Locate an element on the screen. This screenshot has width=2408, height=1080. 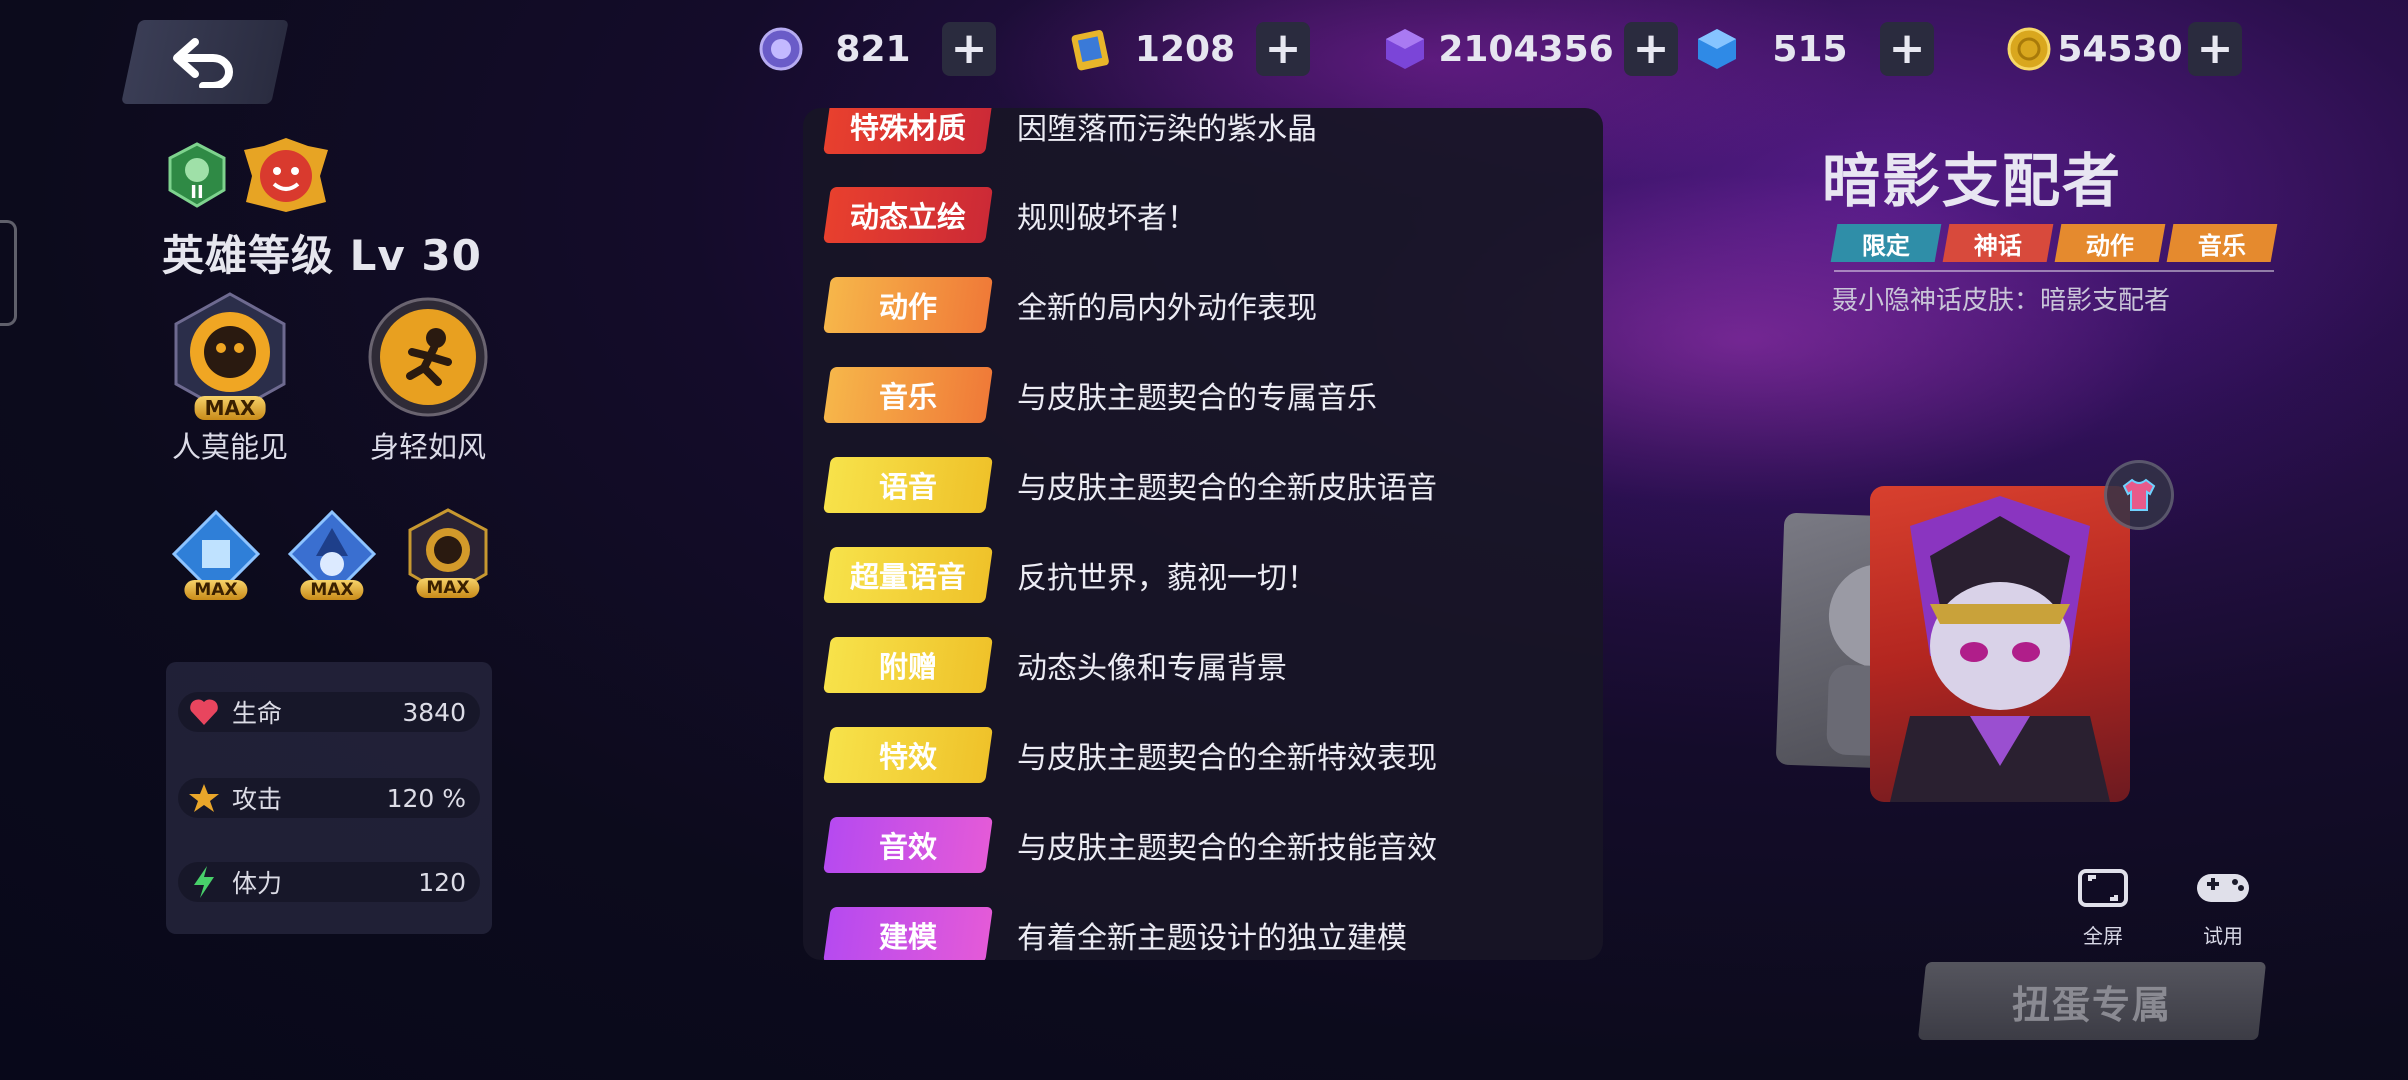
feature-row: 特效 与皮肤主题契合的全新特效表现 is located at coordinates (1130, 755).